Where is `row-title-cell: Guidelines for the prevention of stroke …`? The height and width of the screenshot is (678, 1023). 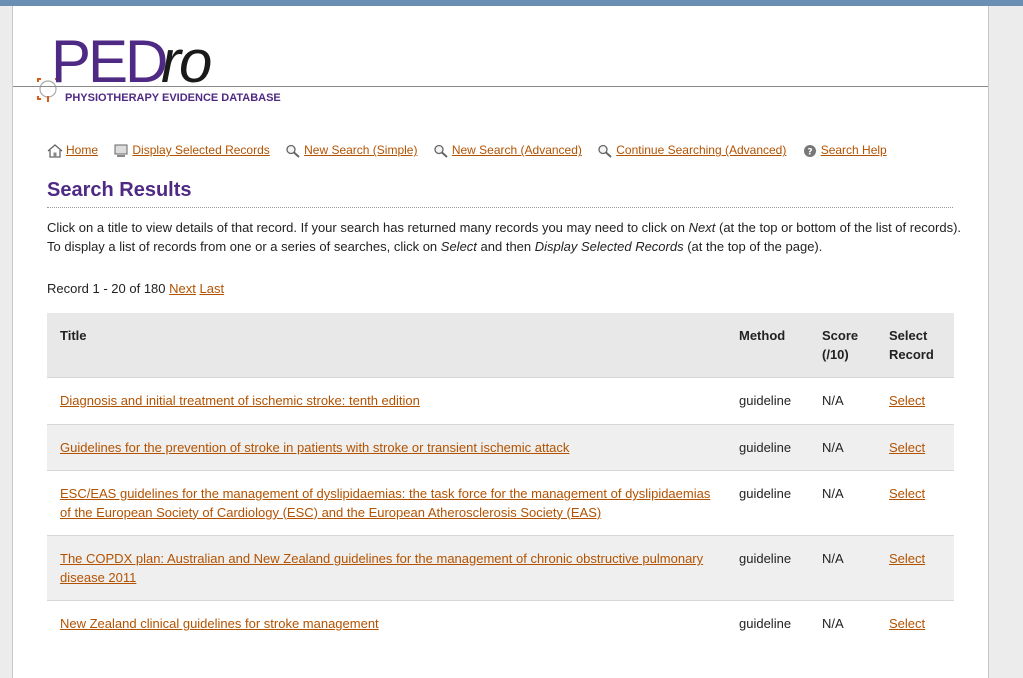 row-title-cell: Guidelines for the prevention of stroke … is located at coordinates (386, 447).